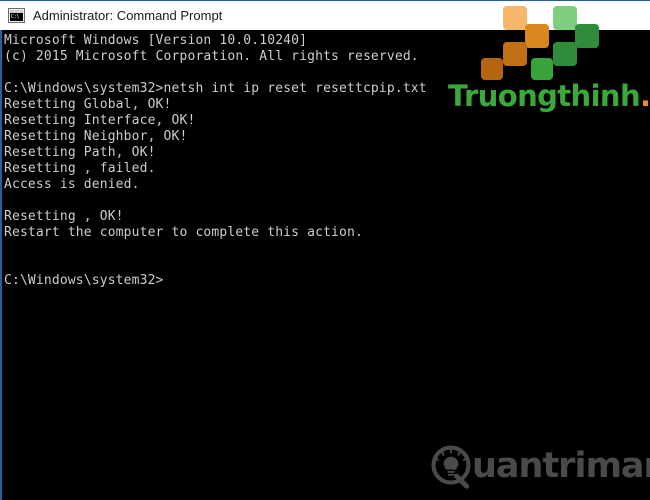 The width and height of the screenshot is (650, 500). Describe the element at coordinates (128, 15) in the screenshot. I see `window-title: Administrator: Command Prompt` at that location.